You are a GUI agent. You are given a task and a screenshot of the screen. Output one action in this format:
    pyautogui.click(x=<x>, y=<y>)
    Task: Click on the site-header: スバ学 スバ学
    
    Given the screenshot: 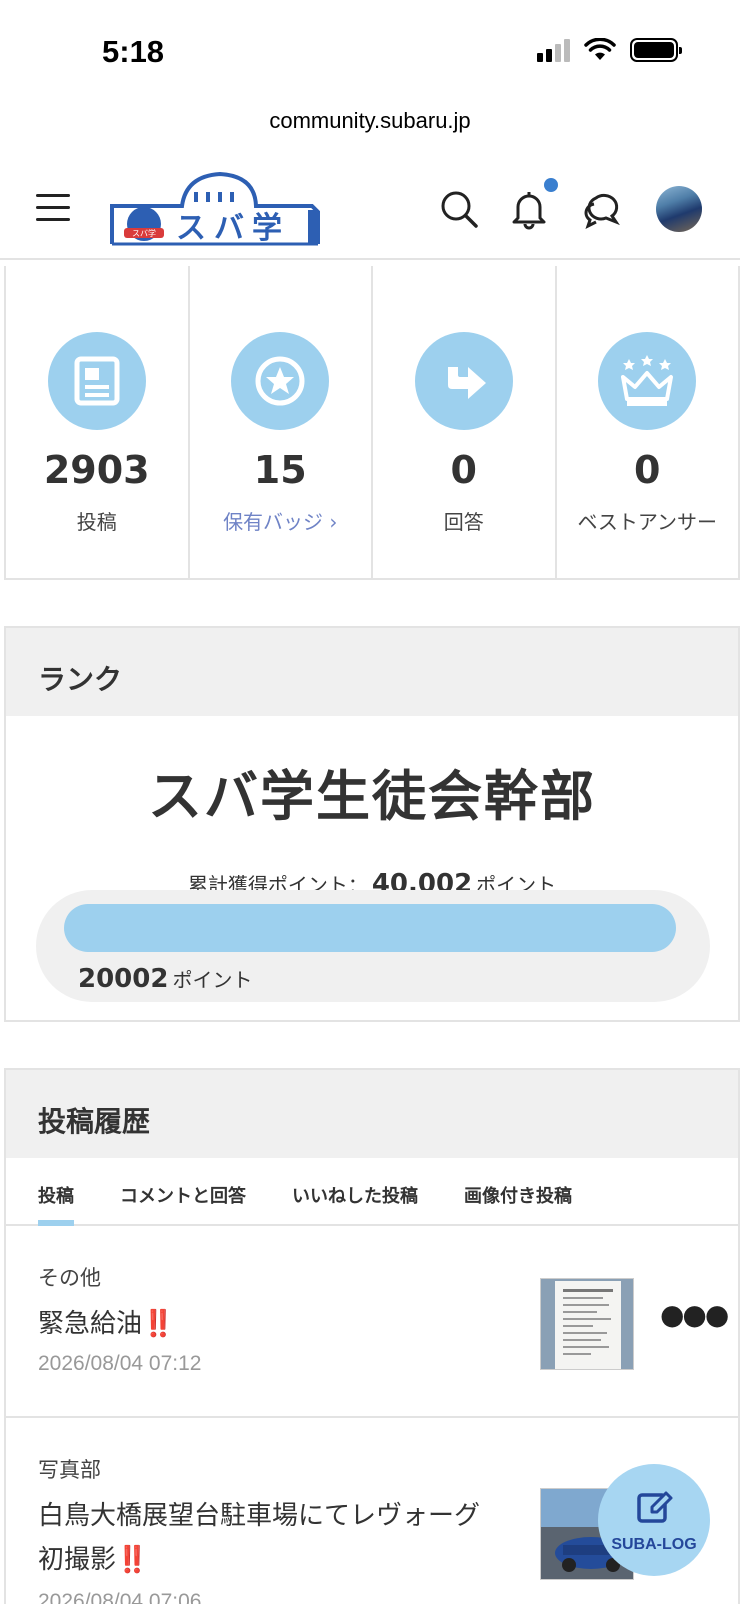 What is the action you would take?
    pyautogui.click(x=370, y=210)
    